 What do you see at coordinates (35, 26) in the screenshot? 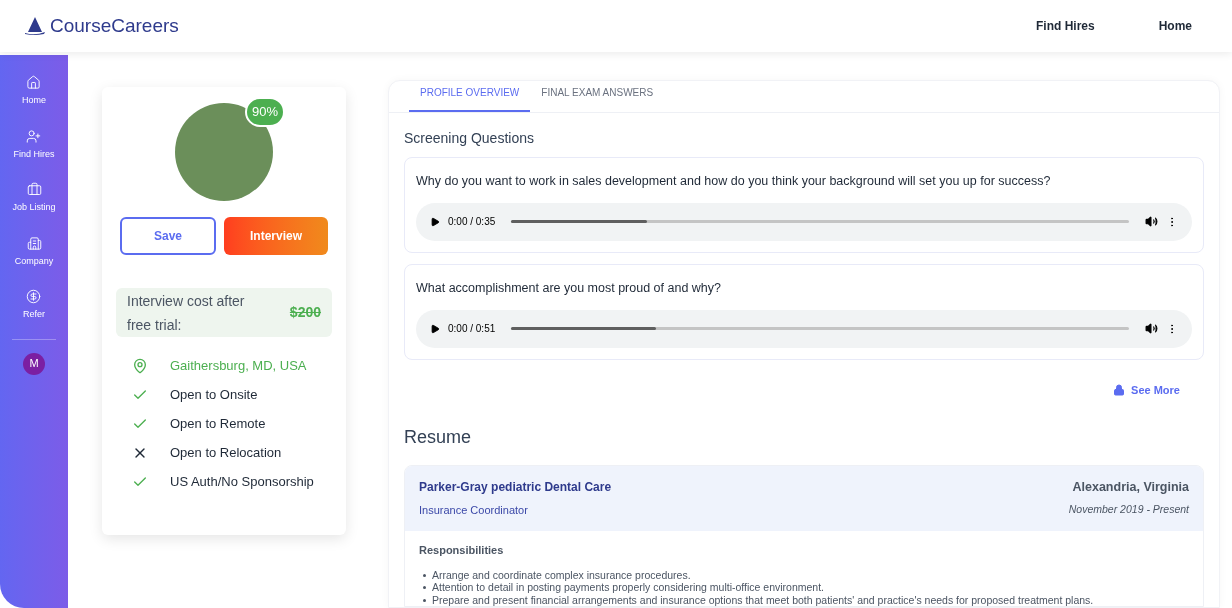
I see `sailboat-logo-icon` at bounding box center [35, 26].